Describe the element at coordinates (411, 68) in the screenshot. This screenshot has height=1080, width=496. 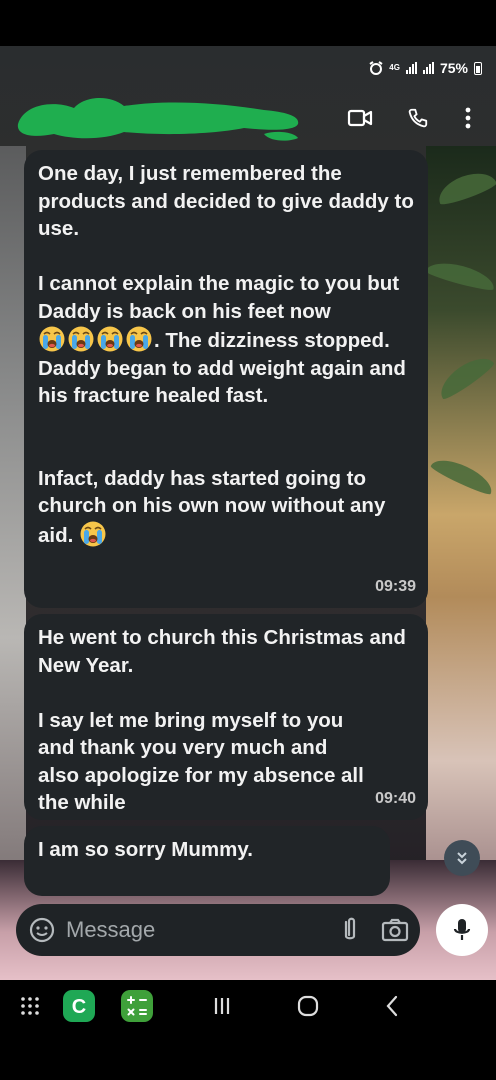
I see `signal-icon` at that location.